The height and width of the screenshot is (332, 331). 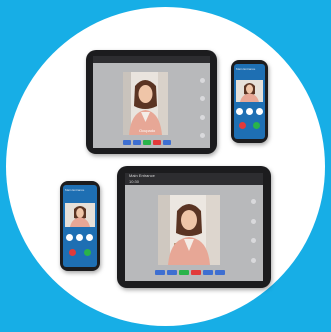 What do you see at coordinates (189, 230) in the screenshot?
I see `tablet-bottom-video-feed` at bounding box center [189, 230].